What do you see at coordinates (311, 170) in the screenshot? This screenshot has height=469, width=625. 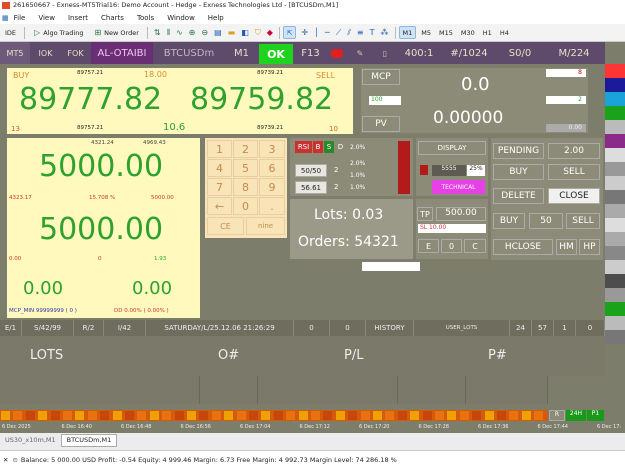 I see `ratio-button: 50/50` at bounding box center [311, 170].